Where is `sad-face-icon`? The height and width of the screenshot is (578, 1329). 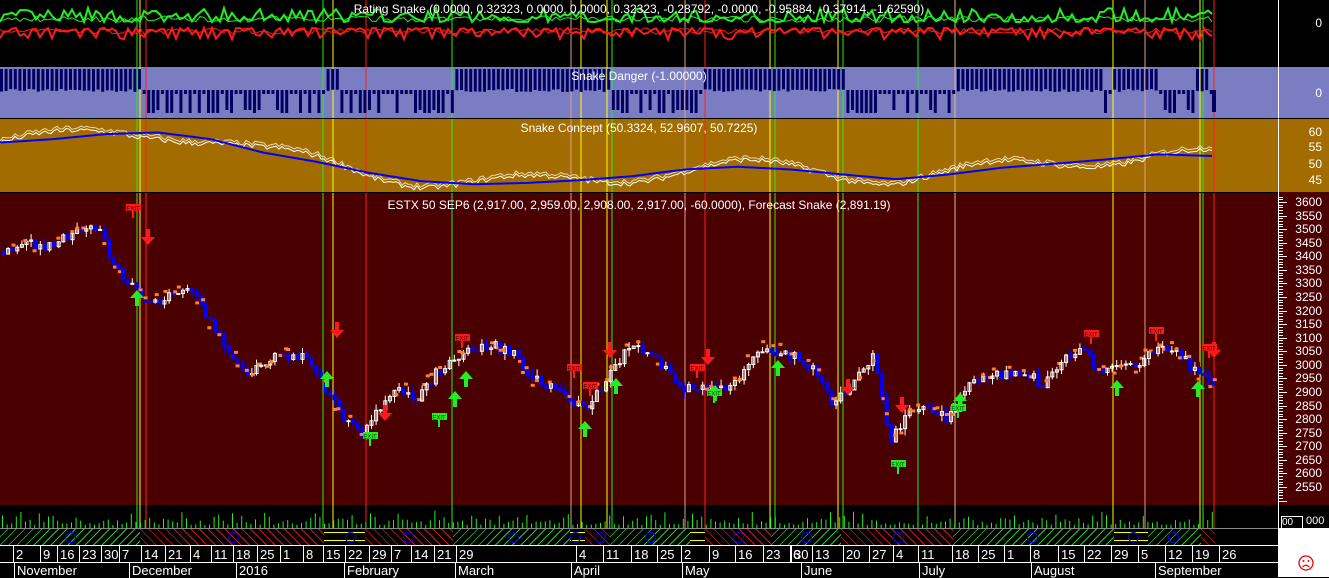 sad-face-icon is located at coordinates (1306, 563).